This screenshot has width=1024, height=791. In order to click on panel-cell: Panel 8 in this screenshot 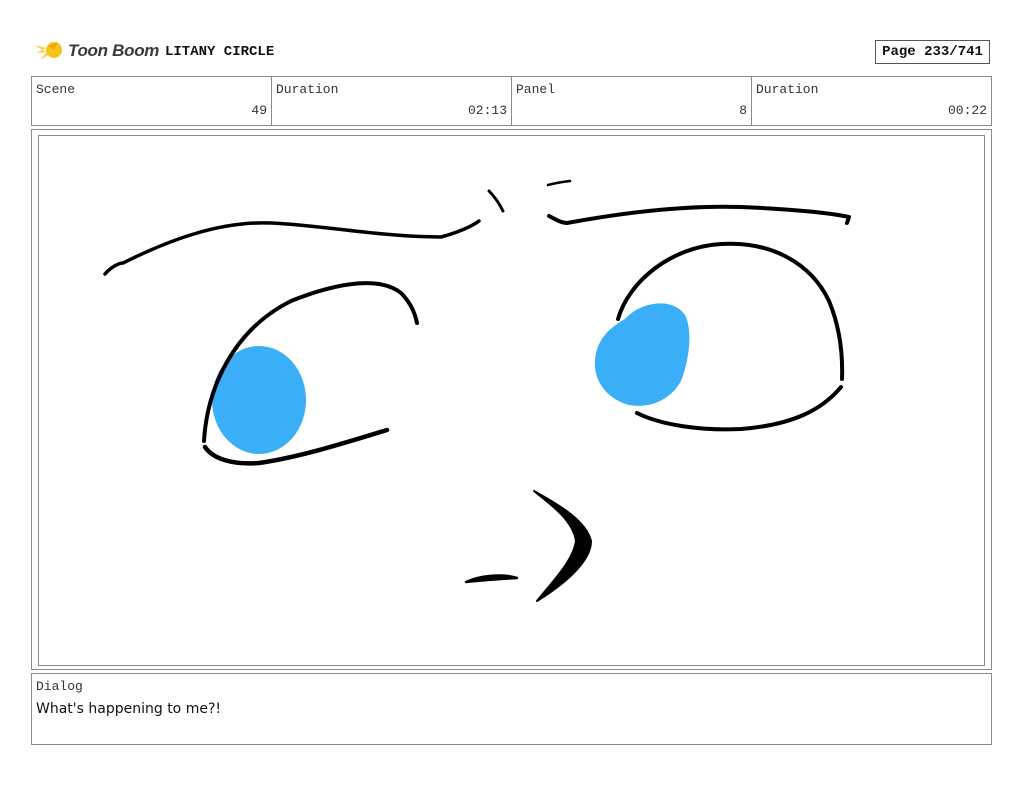, I will do `click(632, 101)`.